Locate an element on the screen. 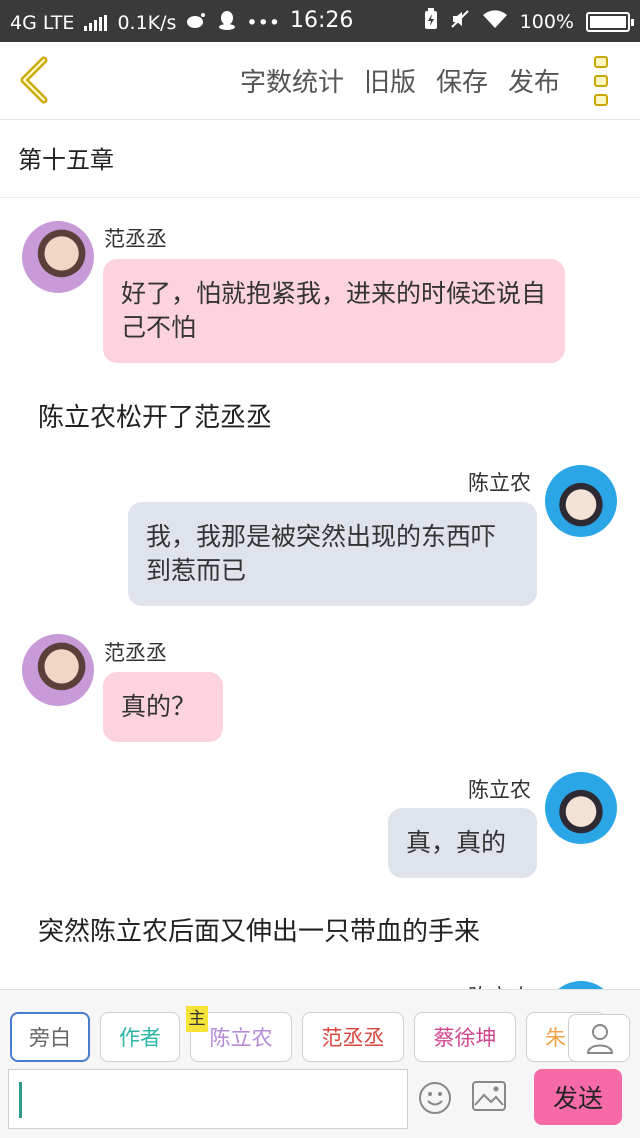 The width and height of the screenshot is (640, 1138). back-button is located at coordinates (37, 80).